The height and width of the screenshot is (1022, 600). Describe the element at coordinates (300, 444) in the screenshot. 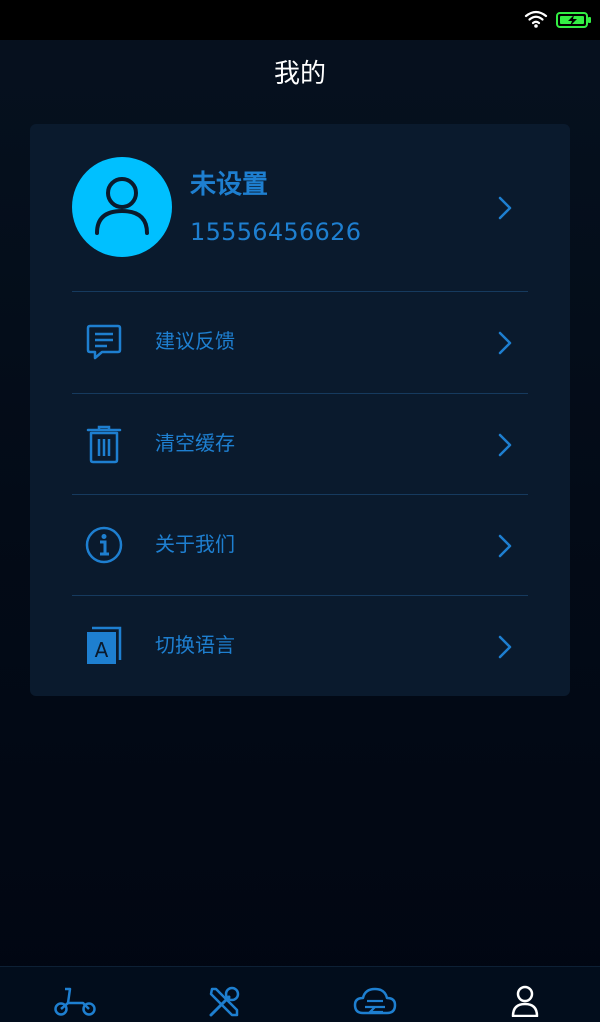

I see `menu-item-clear-cache: 清空缓存` at that location.